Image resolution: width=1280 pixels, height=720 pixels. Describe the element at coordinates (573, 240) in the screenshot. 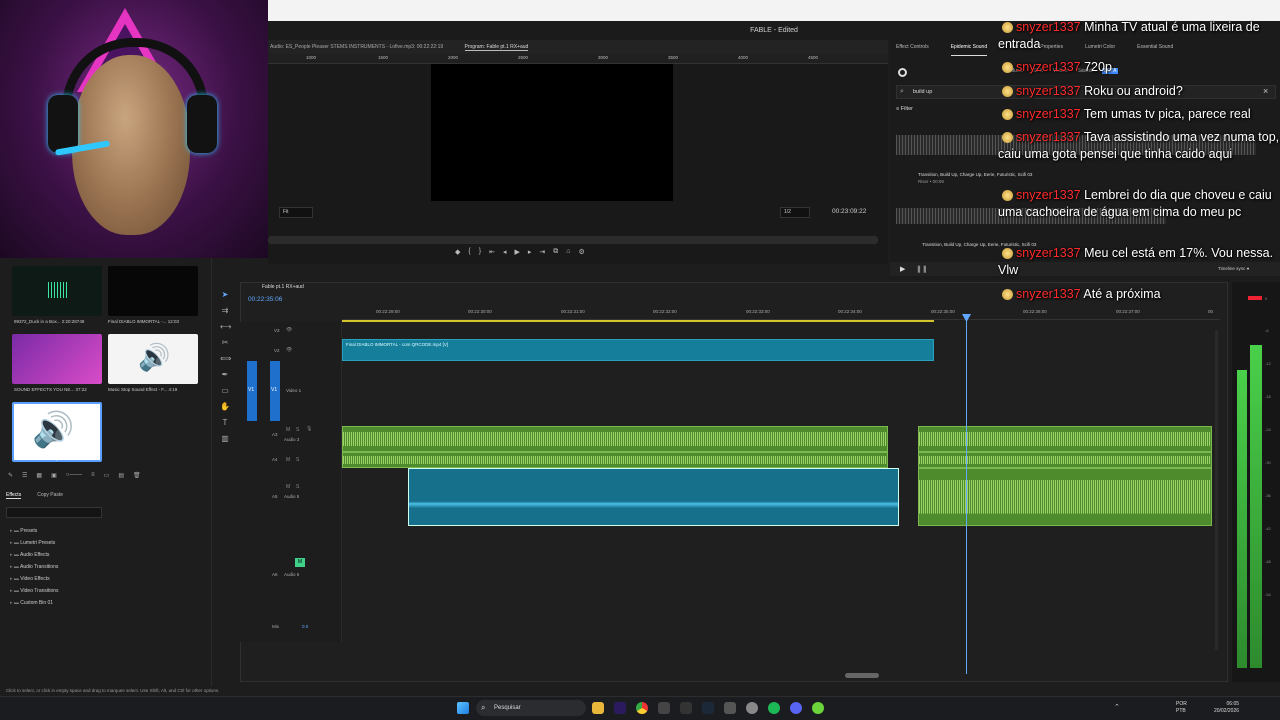

I see `monitor-scrub-bar` at that location.